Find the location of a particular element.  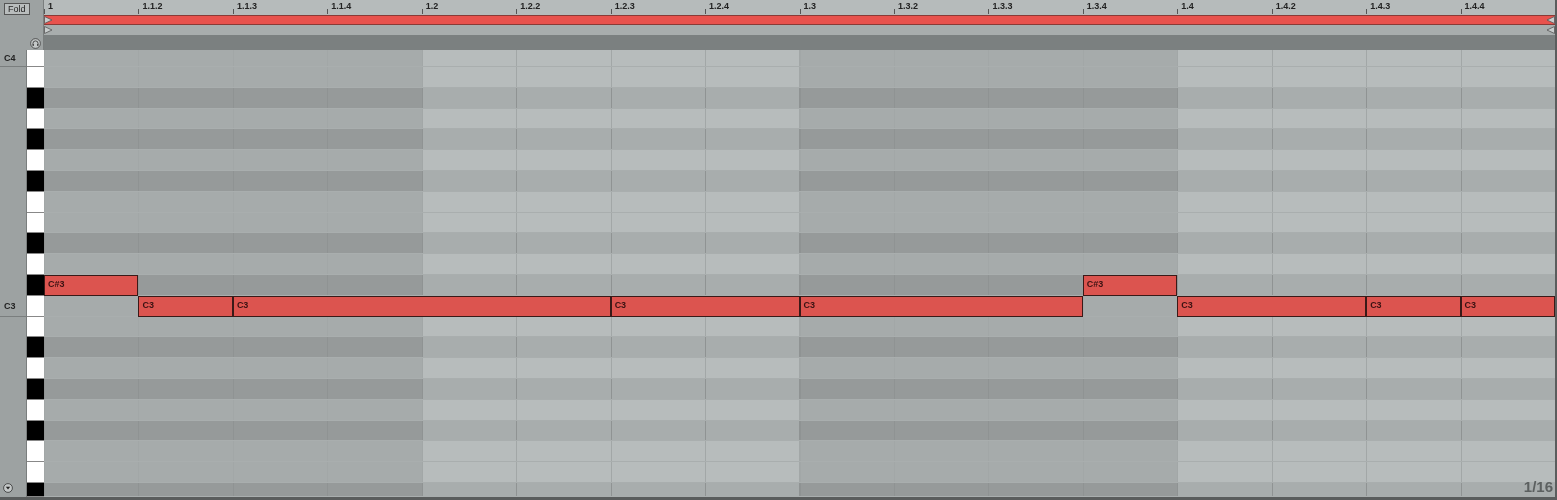

ruler-label: 1.3.3 is located at coordinates (1002, 6).